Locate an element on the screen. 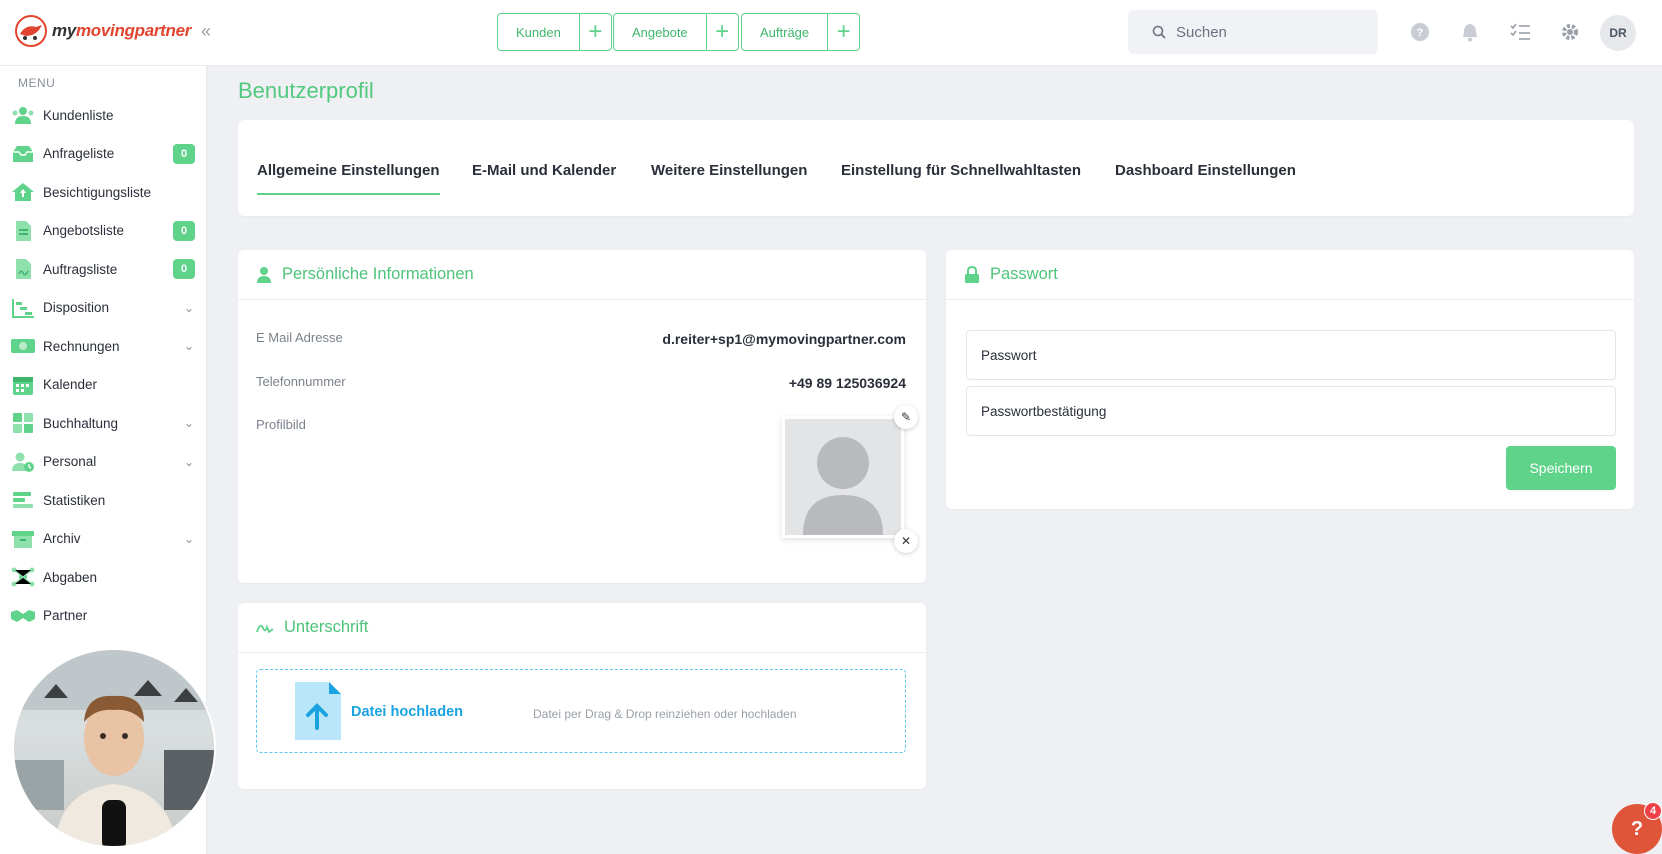 Image resolution: width=1662 pixels, height=854 pixels. phone-label: Telefonnummer is located at coordinates (301, 381).